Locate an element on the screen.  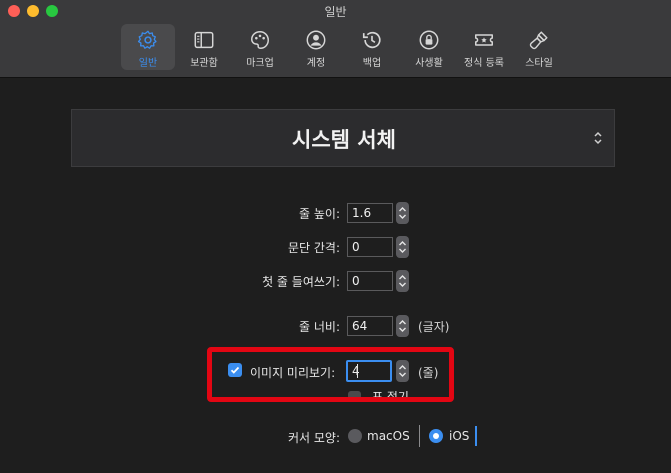
palette-icon is located at coordinates (260, 40).